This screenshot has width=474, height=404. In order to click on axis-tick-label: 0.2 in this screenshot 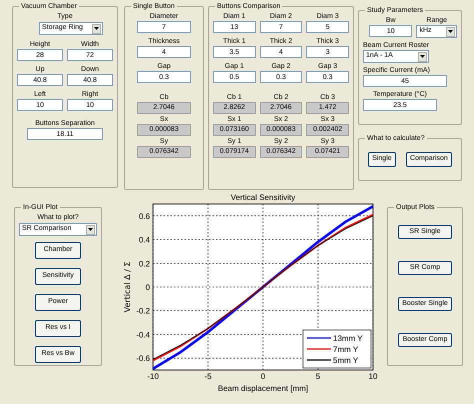, I will do `click(144, 263)`.